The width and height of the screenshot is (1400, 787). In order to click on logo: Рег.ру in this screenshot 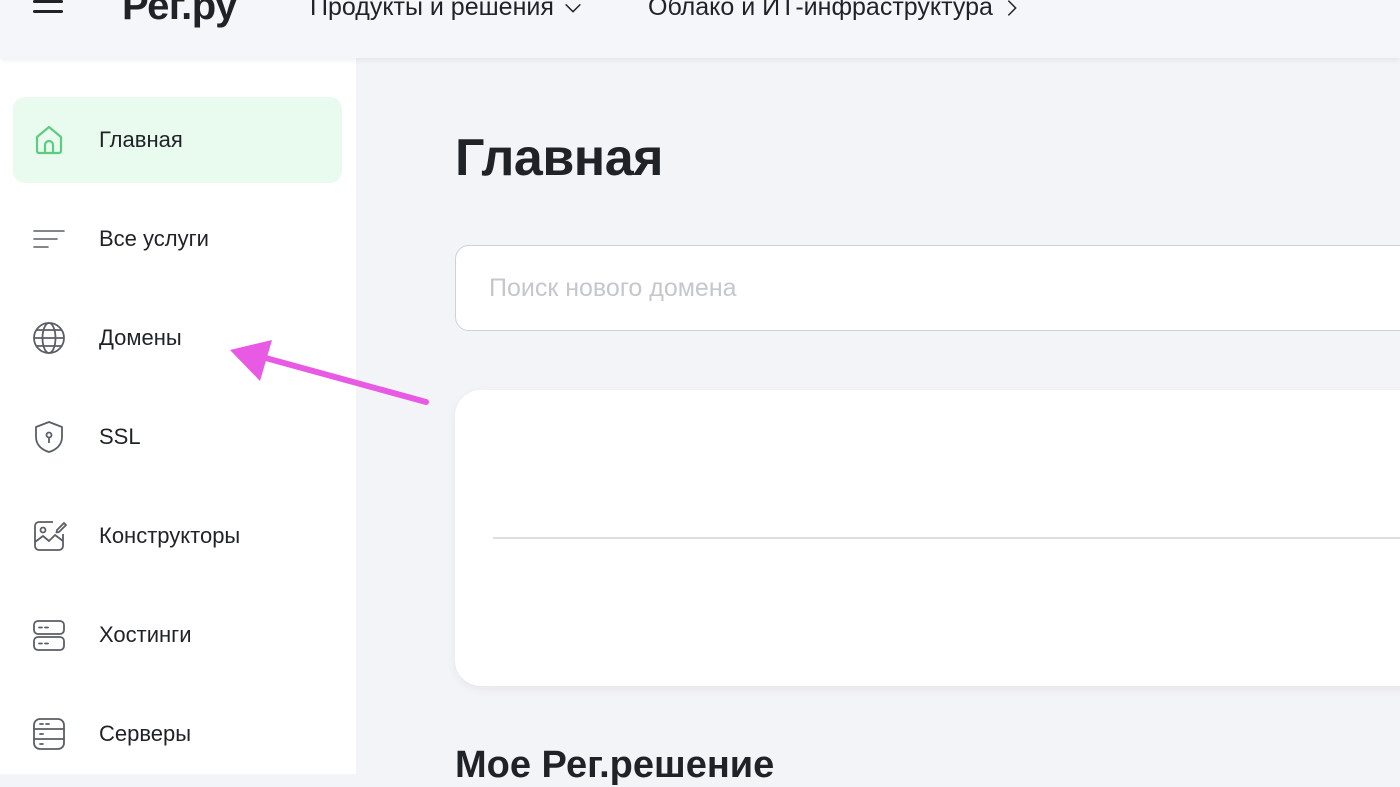, I will do `click(179, 14)`.